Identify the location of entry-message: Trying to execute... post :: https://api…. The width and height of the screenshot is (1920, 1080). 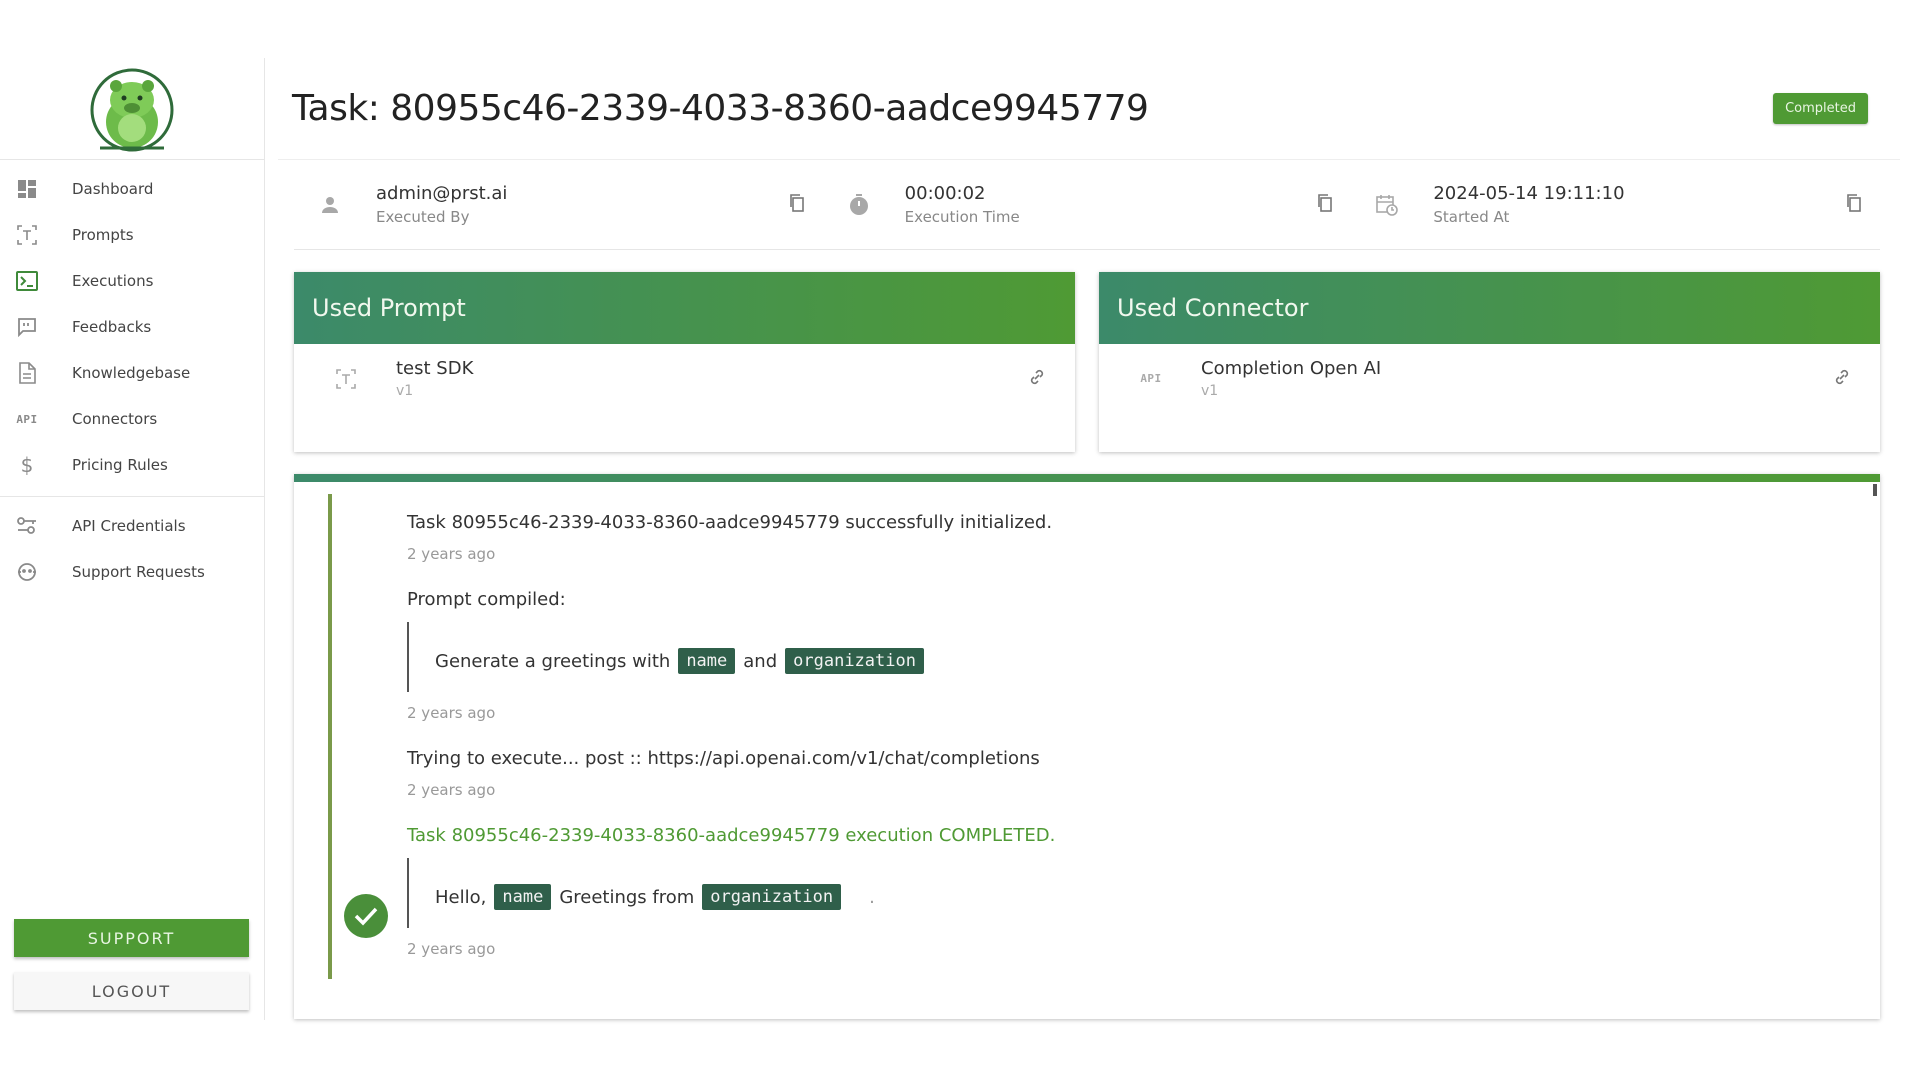
(723, 758).